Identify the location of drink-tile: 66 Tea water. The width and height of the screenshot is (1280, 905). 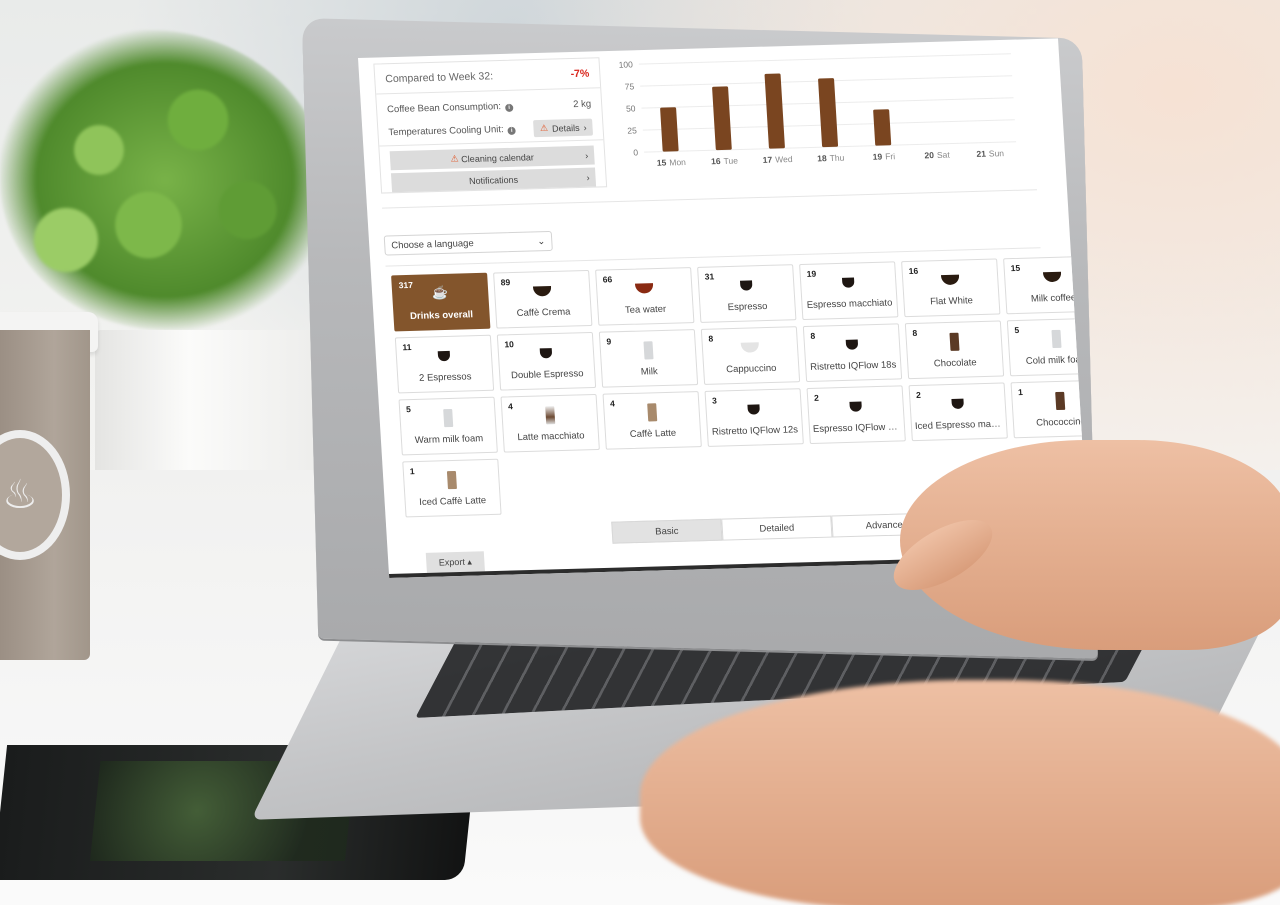
(645, 296).